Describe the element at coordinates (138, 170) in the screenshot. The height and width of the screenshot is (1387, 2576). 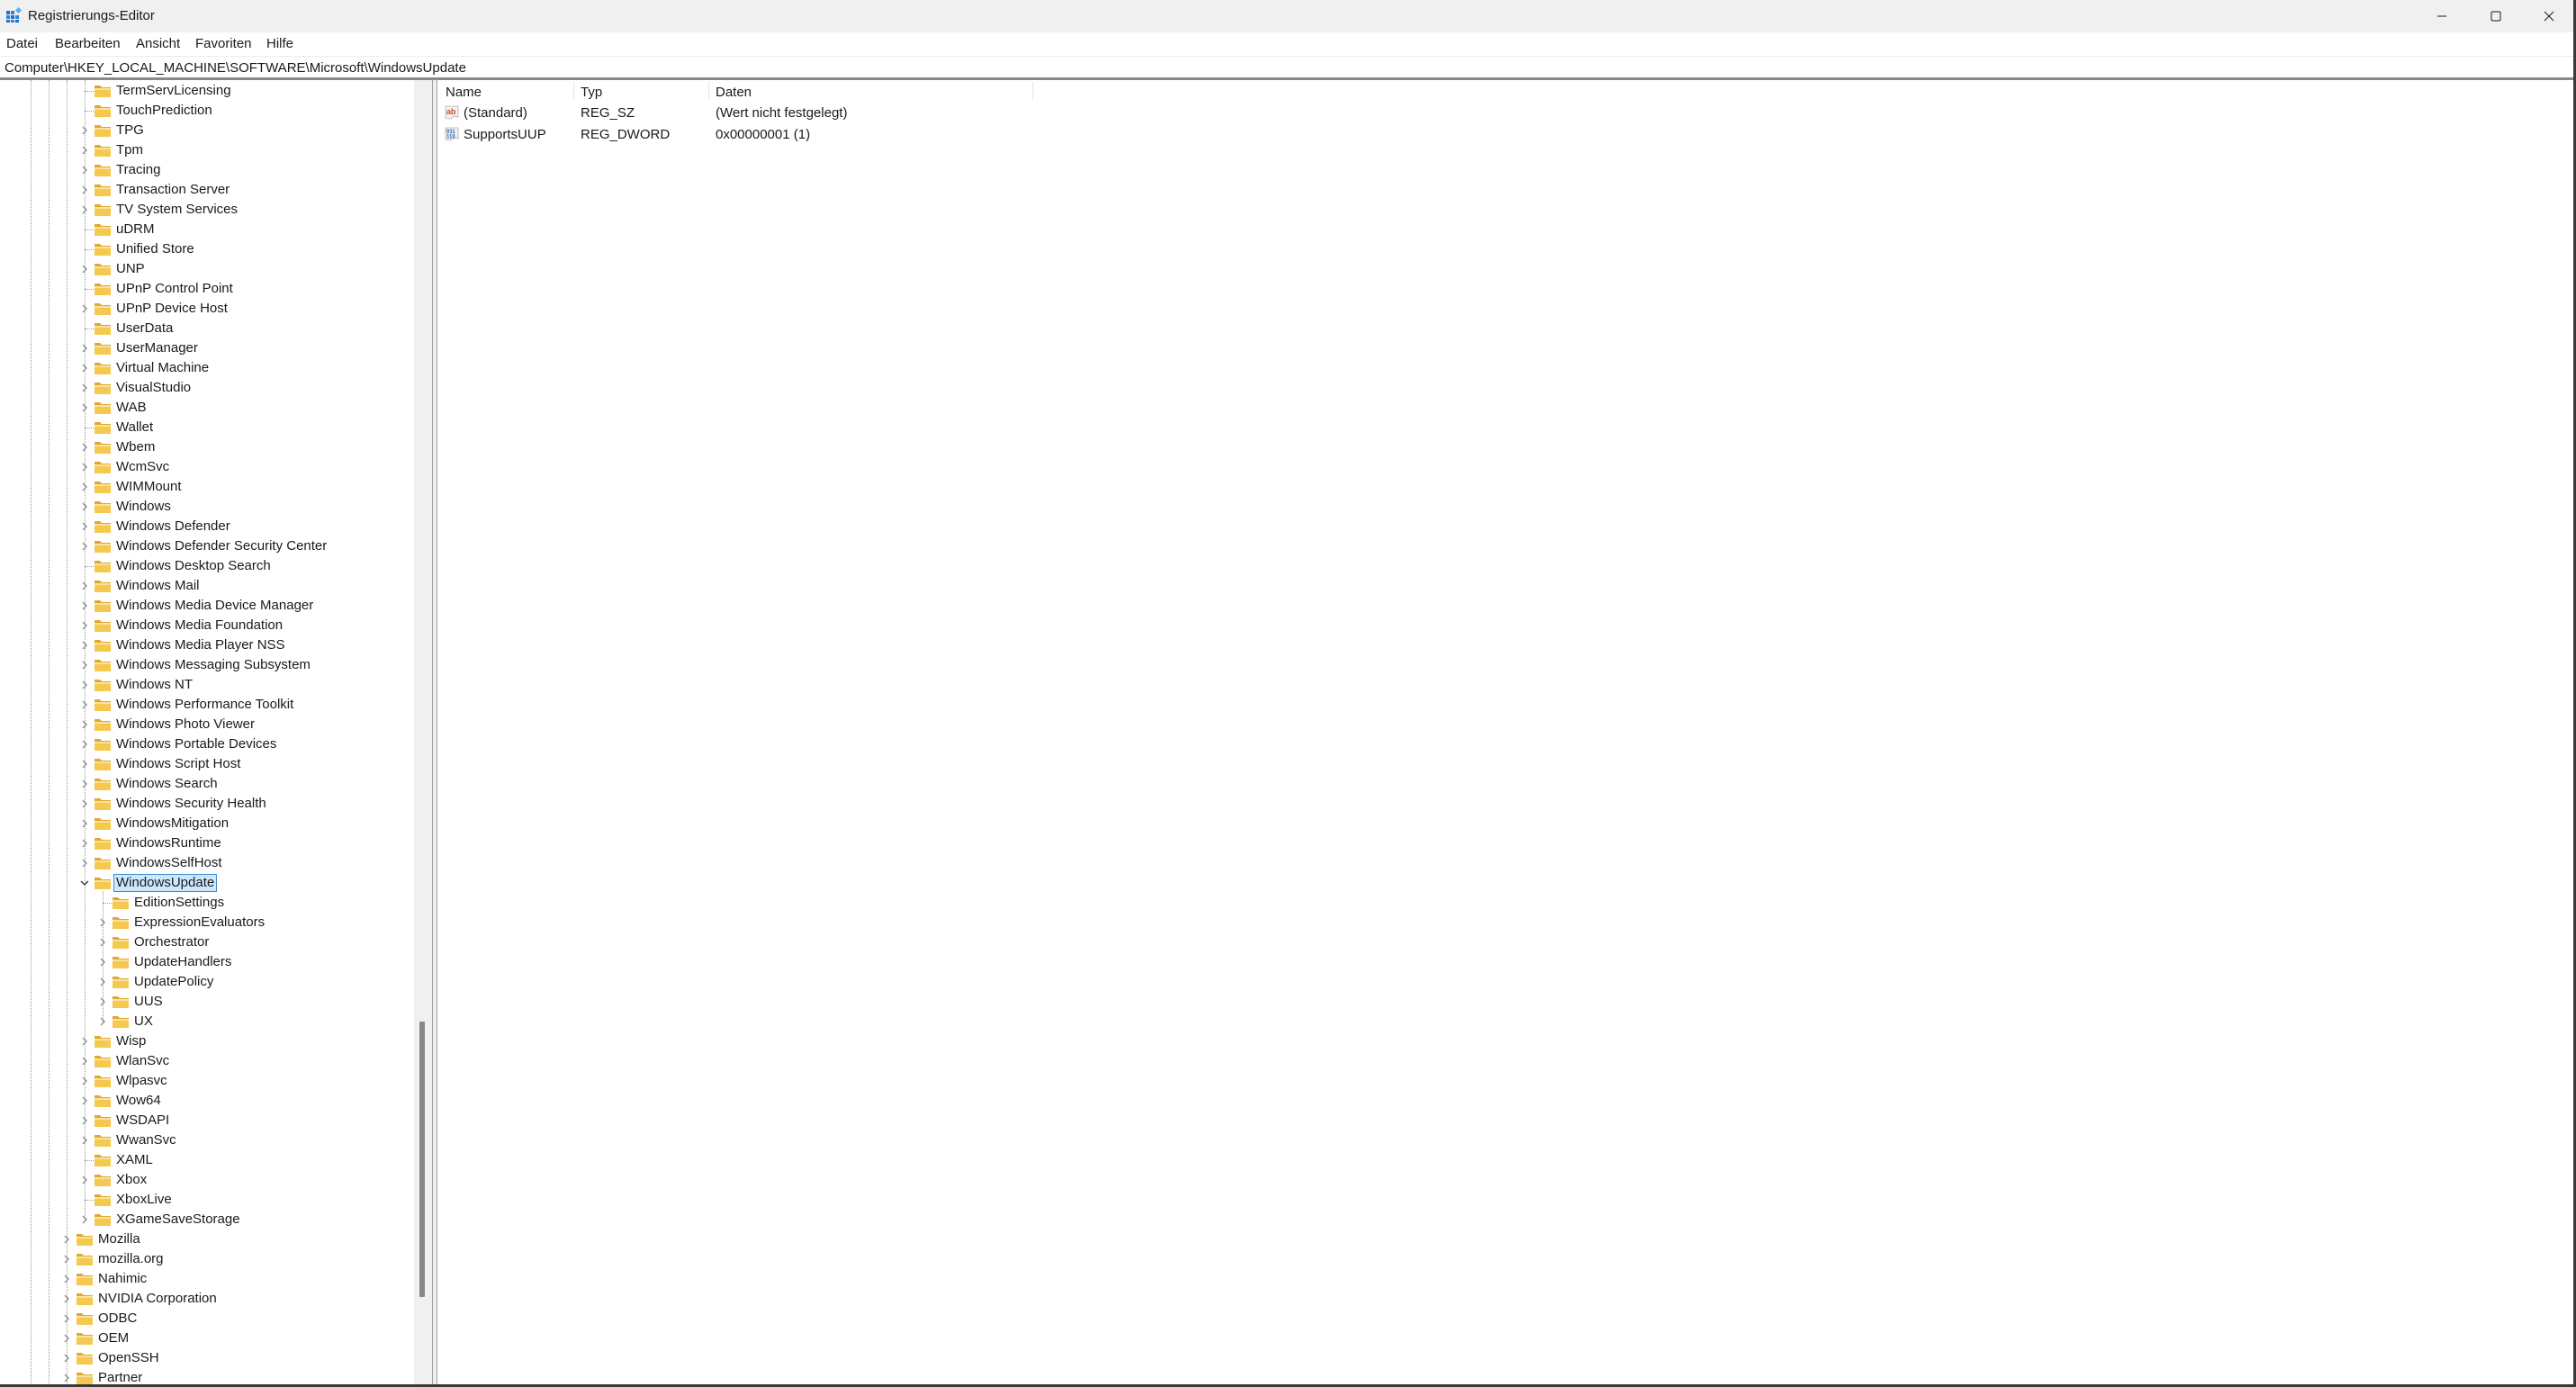
I see `tree-item-label: Tracing` at that location.